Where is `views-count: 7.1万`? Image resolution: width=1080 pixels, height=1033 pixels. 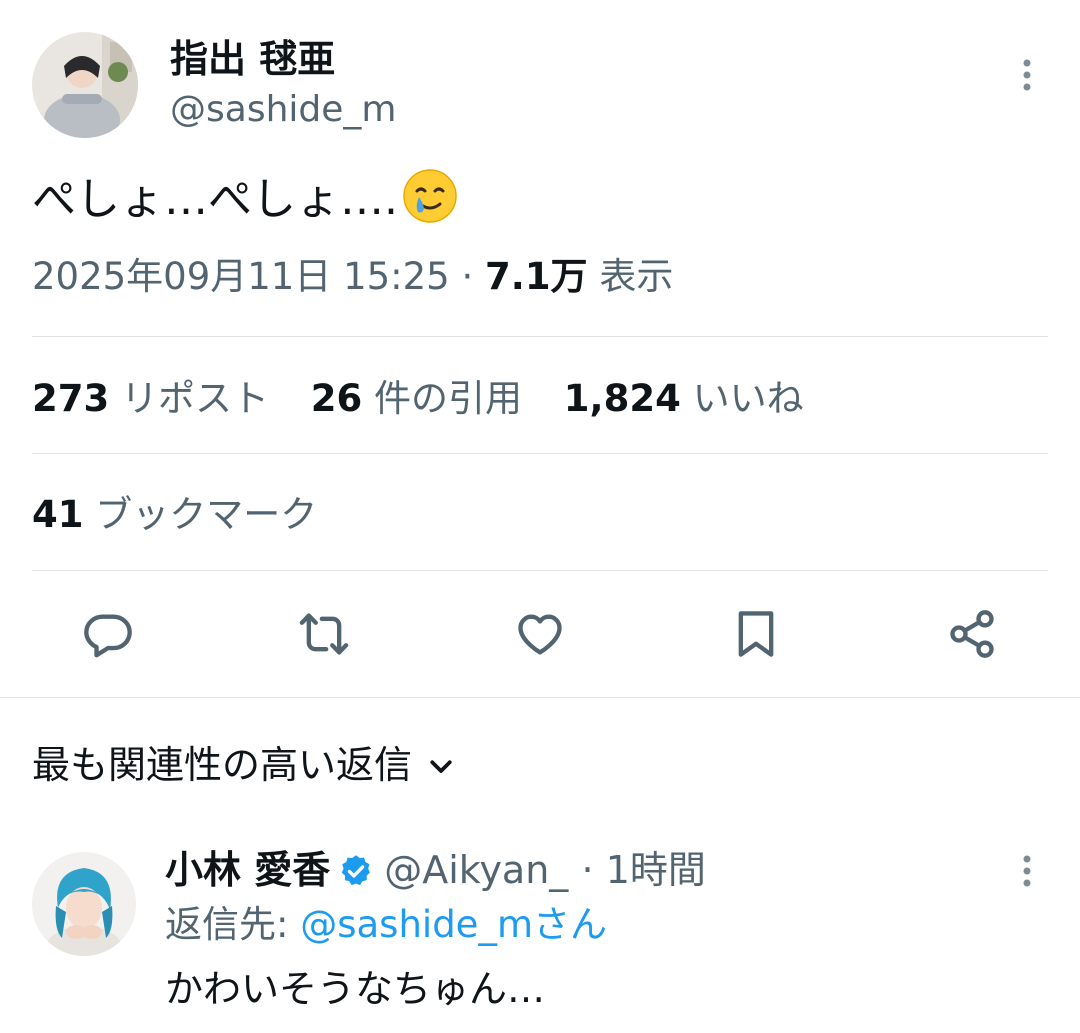 views-count: 7.1万 is located at coordinates (536, 276).